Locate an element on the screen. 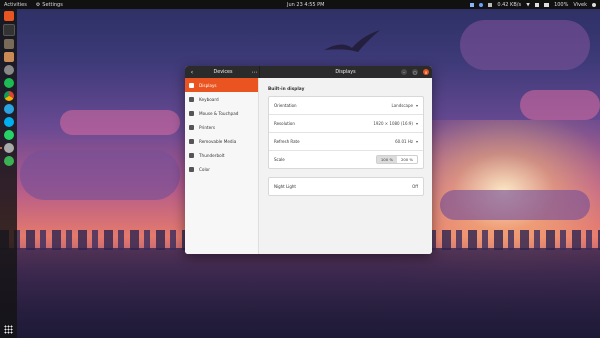 The image size is (600, 338). night-light-card: Night Light Off is located at coordinates (346, 186).